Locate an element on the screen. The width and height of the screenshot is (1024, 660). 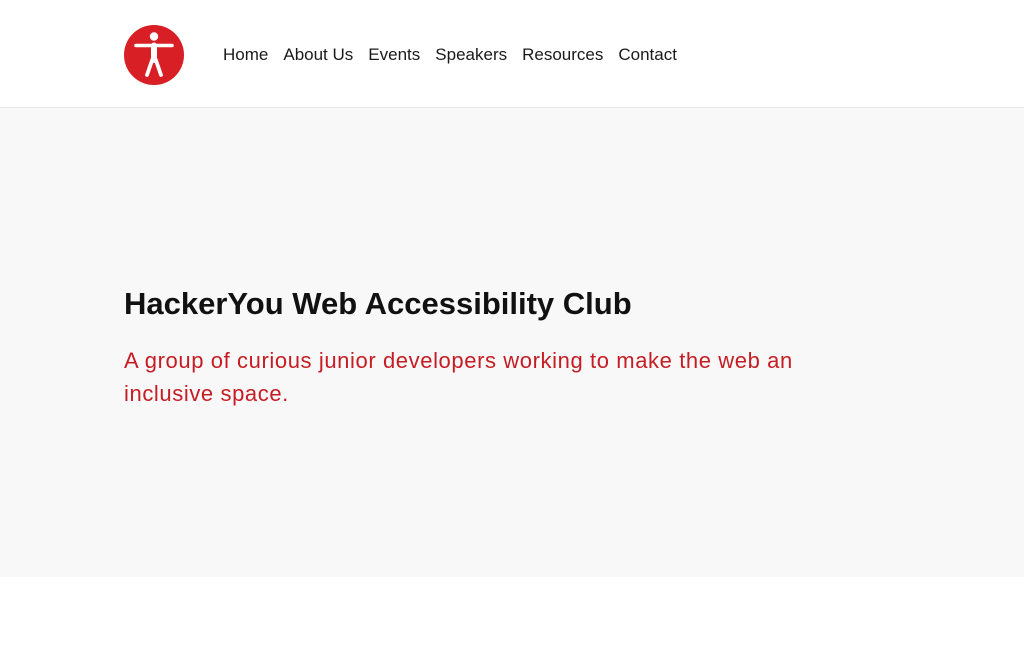
logo-link is located at coordinates (154, 55).